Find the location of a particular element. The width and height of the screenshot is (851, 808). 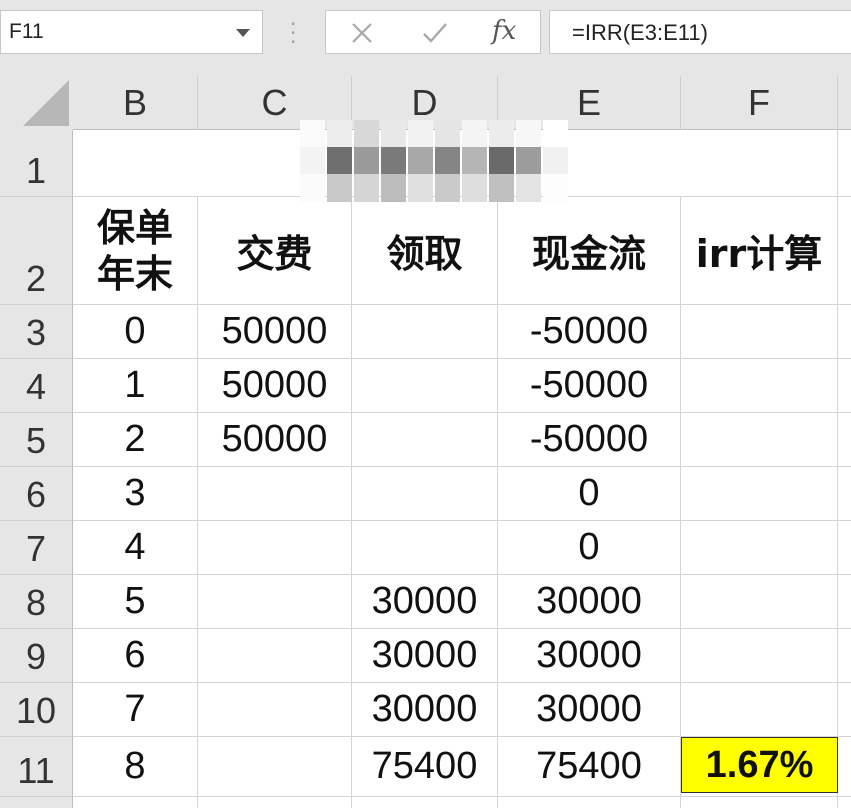

cell-d6 is located at coordinates (425, 494).